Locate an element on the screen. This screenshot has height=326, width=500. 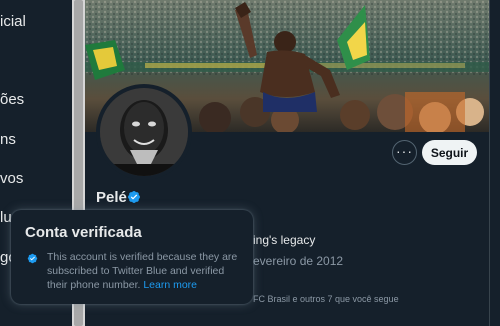
more-horizontal-icon: ··· is located at coordinates (404, 150).